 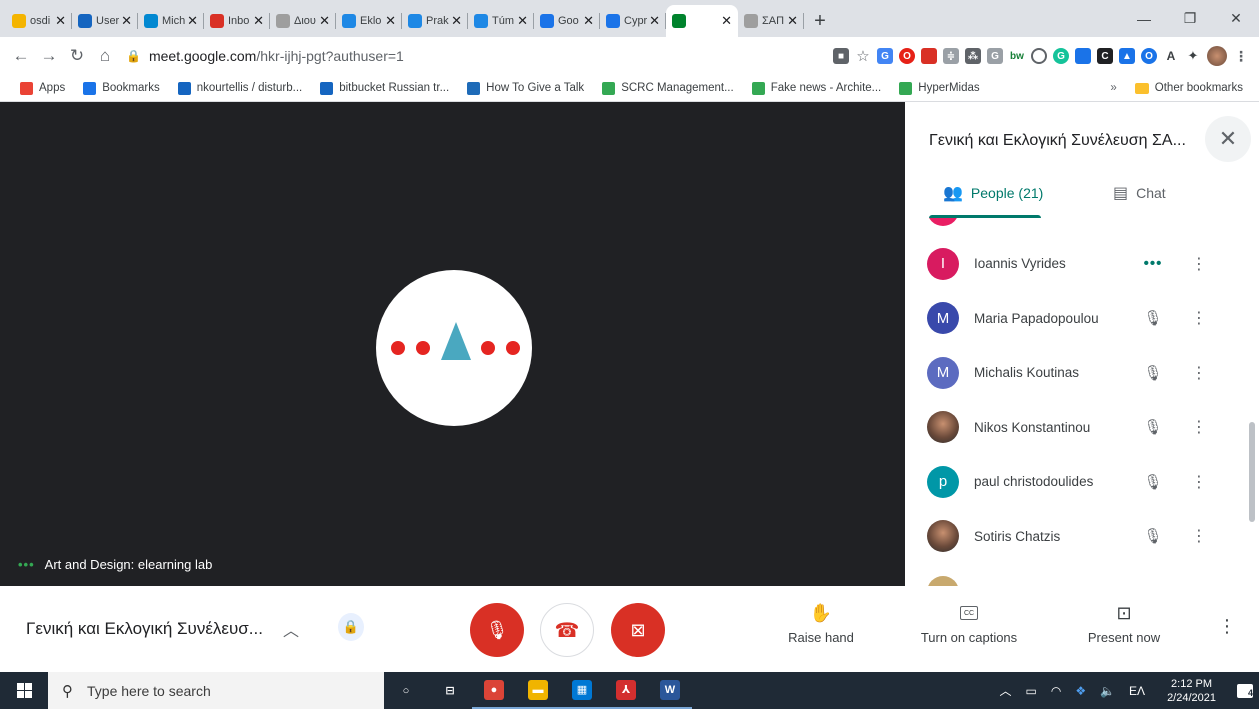 What do you see at coordinates (820, 21) in the screenshot?
I see `new-tab-button: +` at bounding box center [820, 21].